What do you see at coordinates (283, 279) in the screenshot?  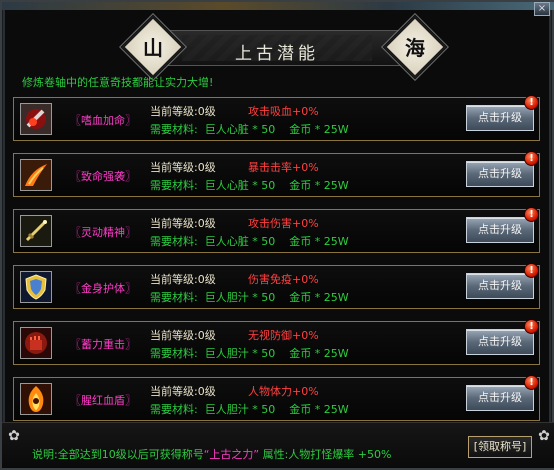 I see `skill-effect: 伤害免疫+0%` at bounding box center [283, 279].